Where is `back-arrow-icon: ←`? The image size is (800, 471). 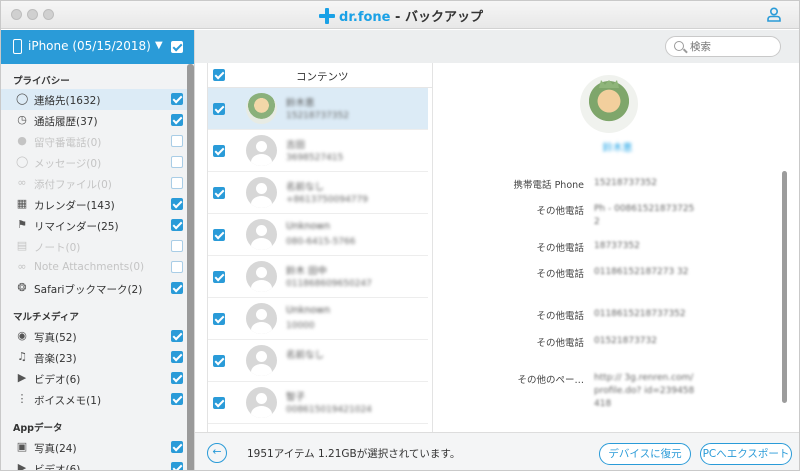
back-arrow-icon: ← is located at coordinates (217, 453).